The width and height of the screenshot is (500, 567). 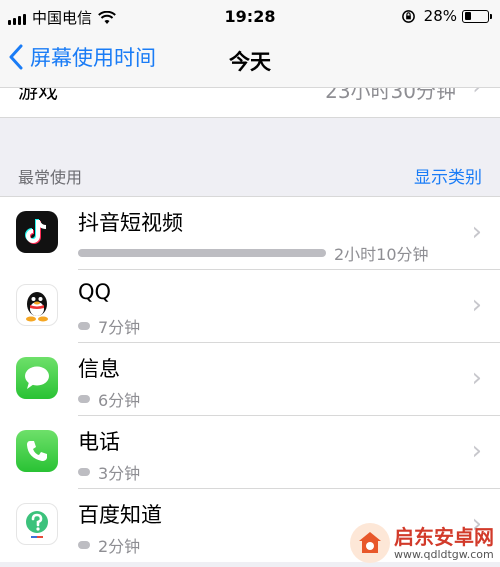 I want to click on watermark-logo-icon, so click(x=370, y=543).